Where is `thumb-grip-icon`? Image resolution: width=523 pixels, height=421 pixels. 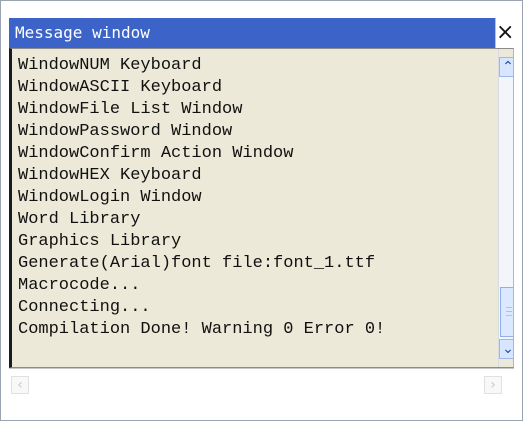
thumb-grip-icon is located at coordinates (509, 312).